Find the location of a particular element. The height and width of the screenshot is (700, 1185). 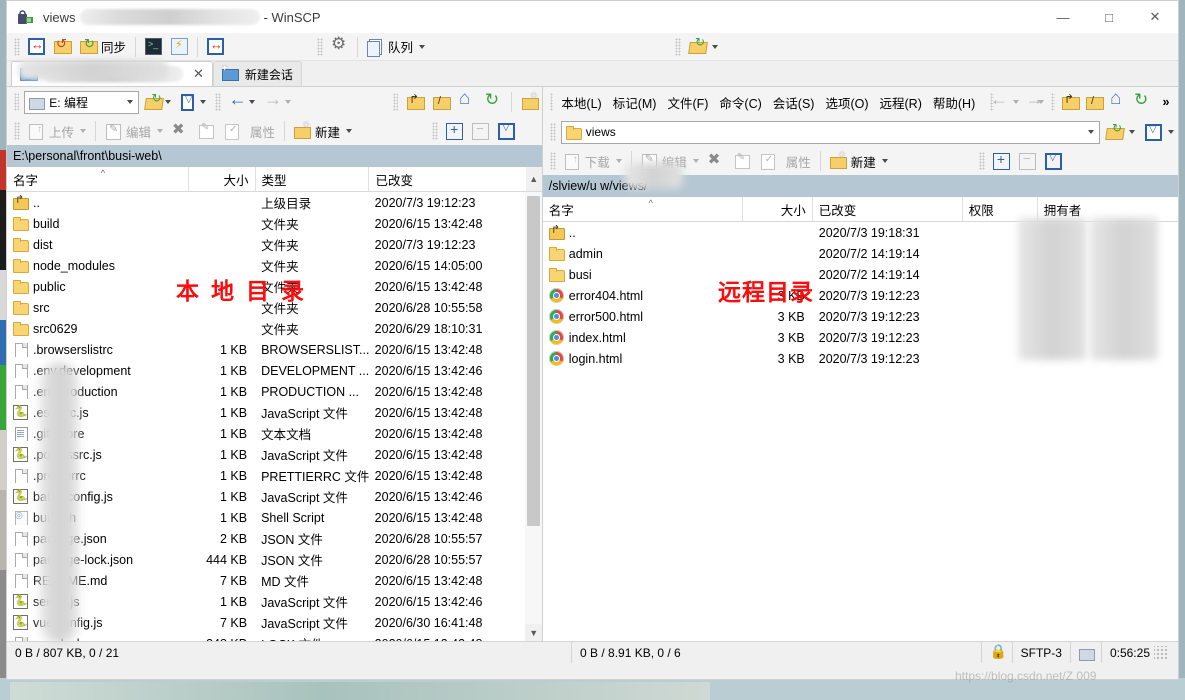

local-select-mask-button is located at coordinates (506, 131).